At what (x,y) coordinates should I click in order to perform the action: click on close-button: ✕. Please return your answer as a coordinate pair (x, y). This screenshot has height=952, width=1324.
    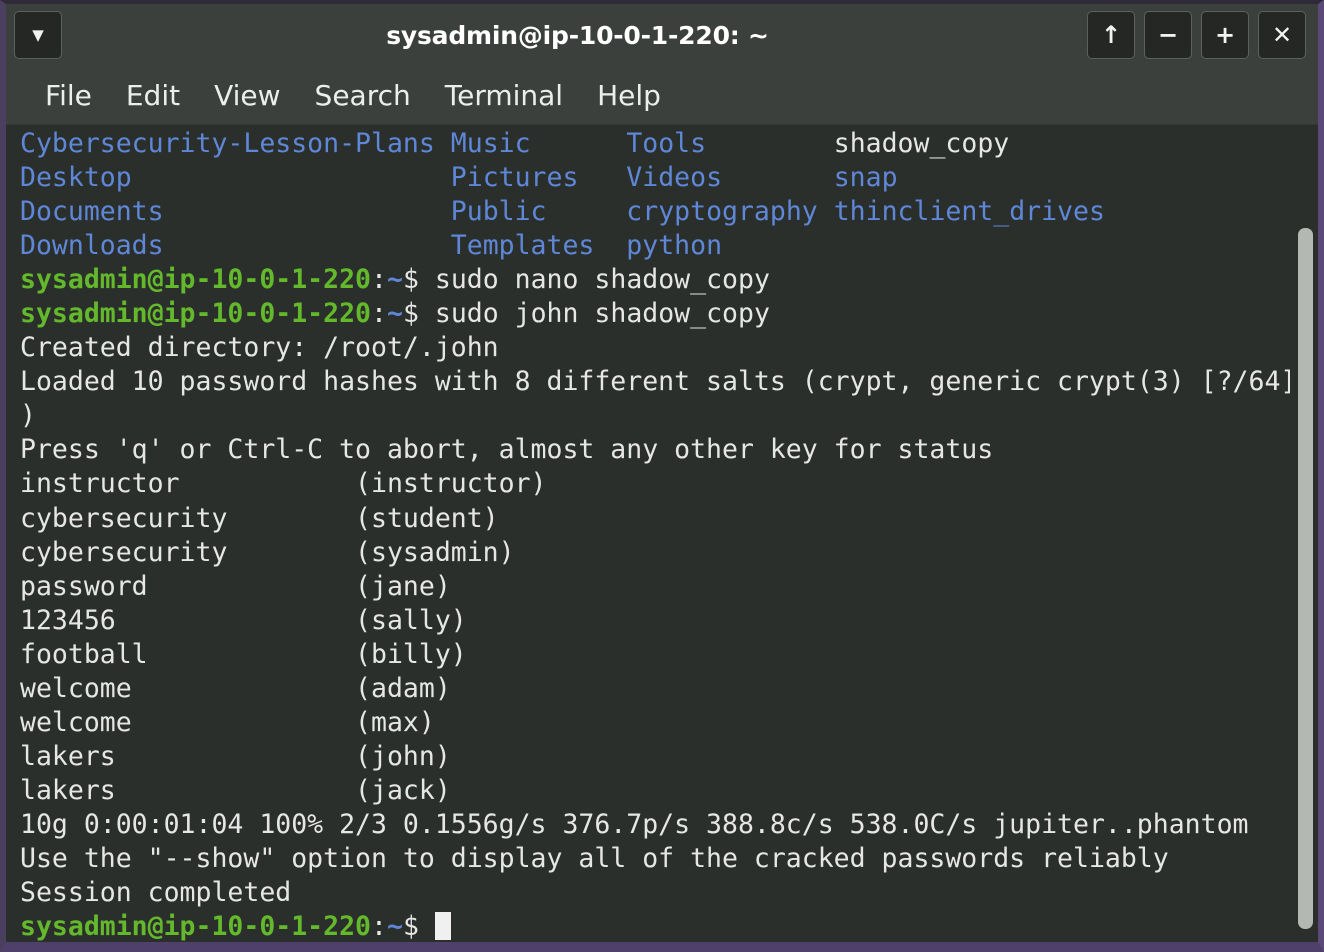
    Looking at the image, I should click on (1282, 35).